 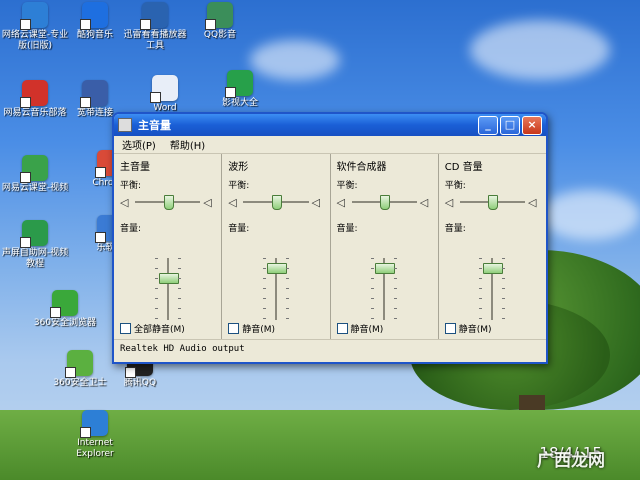 What do you see at coordinates (35, 174) in the screenshot?
I see `desktop-icon: 网易云课堂-视频` at bounding box center [35, 174].